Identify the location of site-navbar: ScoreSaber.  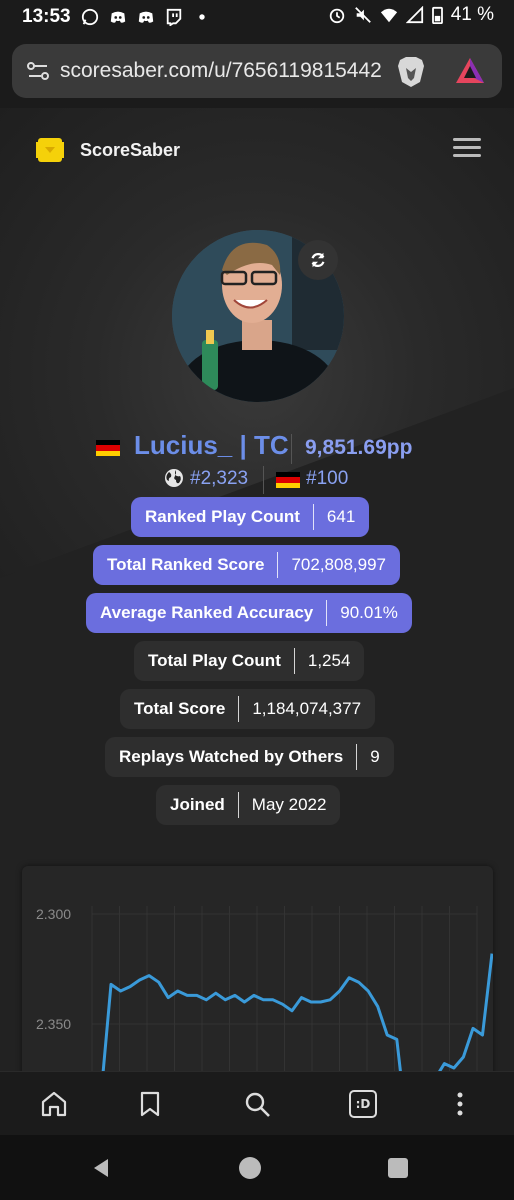
(257, 148).